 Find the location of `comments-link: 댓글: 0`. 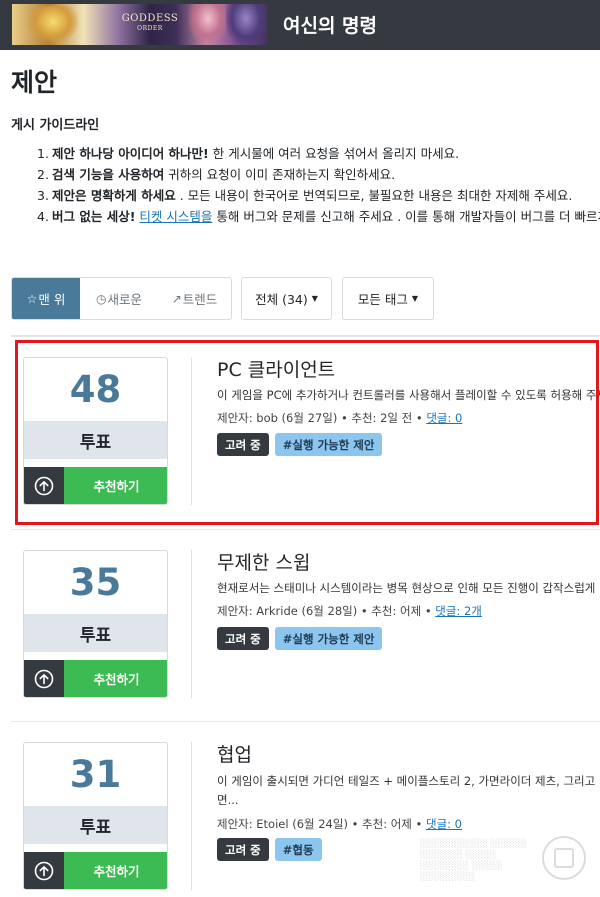

comments-link: 댓글: 0 is located at coordinates (444, 824).